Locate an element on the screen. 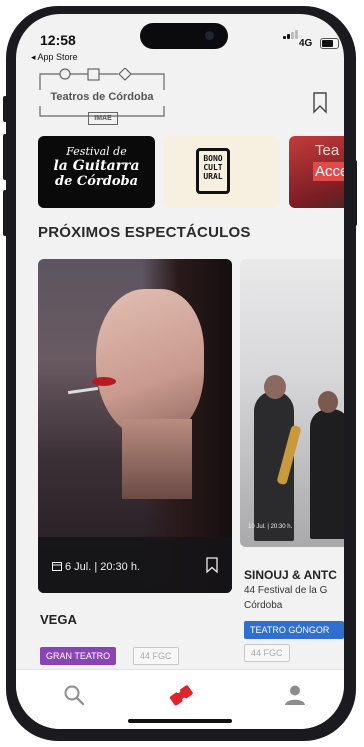 This screenshot has height=747, width=364. show-subtitle: 44 Festival de la G is located at coordinates (286, 590).